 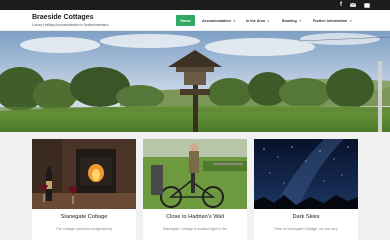 What do you see at coordinates (84, 217) in the screenshot?
I see `card-title: Stanegate Cottage` at bounding box center [84, 217].